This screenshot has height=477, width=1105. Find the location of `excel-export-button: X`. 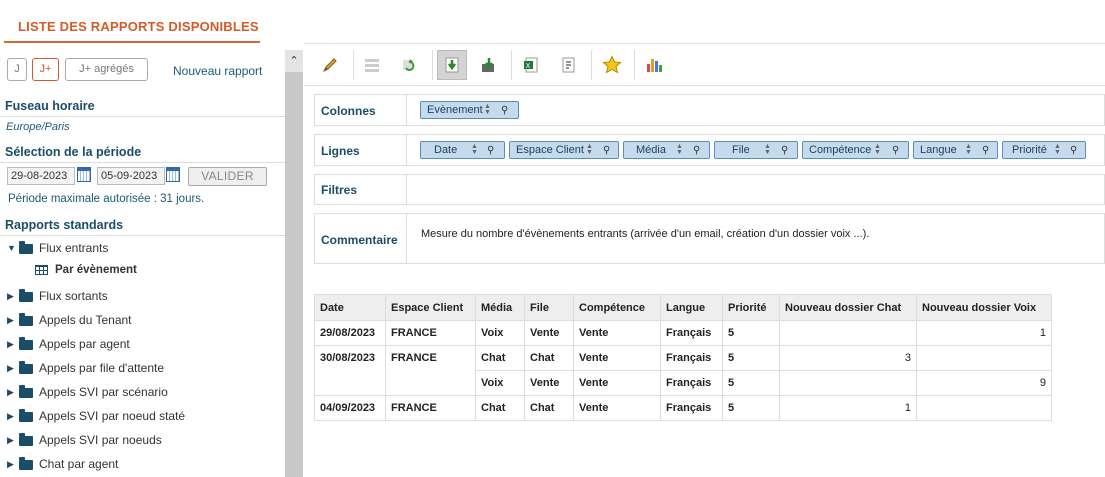

excel-export-button: X is located at coordinates (531, 65).